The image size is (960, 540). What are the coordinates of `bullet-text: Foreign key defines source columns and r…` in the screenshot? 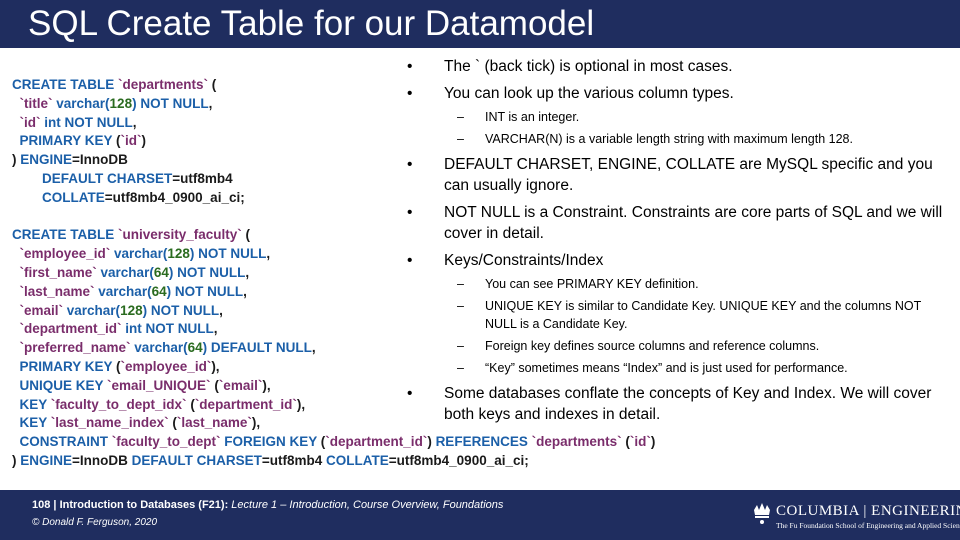 It's located at (652, 346).